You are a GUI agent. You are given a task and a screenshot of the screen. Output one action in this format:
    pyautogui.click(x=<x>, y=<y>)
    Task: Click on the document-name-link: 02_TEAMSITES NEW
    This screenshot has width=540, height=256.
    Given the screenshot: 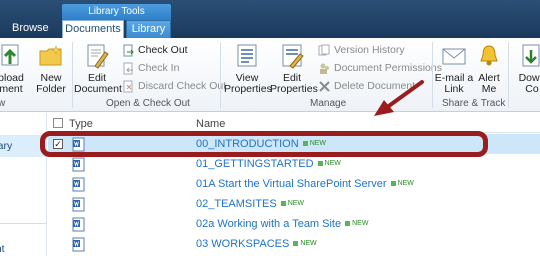 What is the action you would take?
    pyautogui.click(x=250, y=204)
    